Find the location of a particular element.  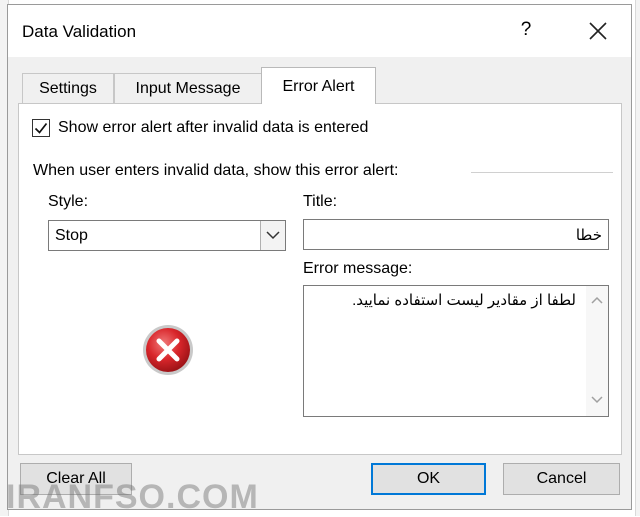

chevron-down-icon is located at coordinates (273, 235).